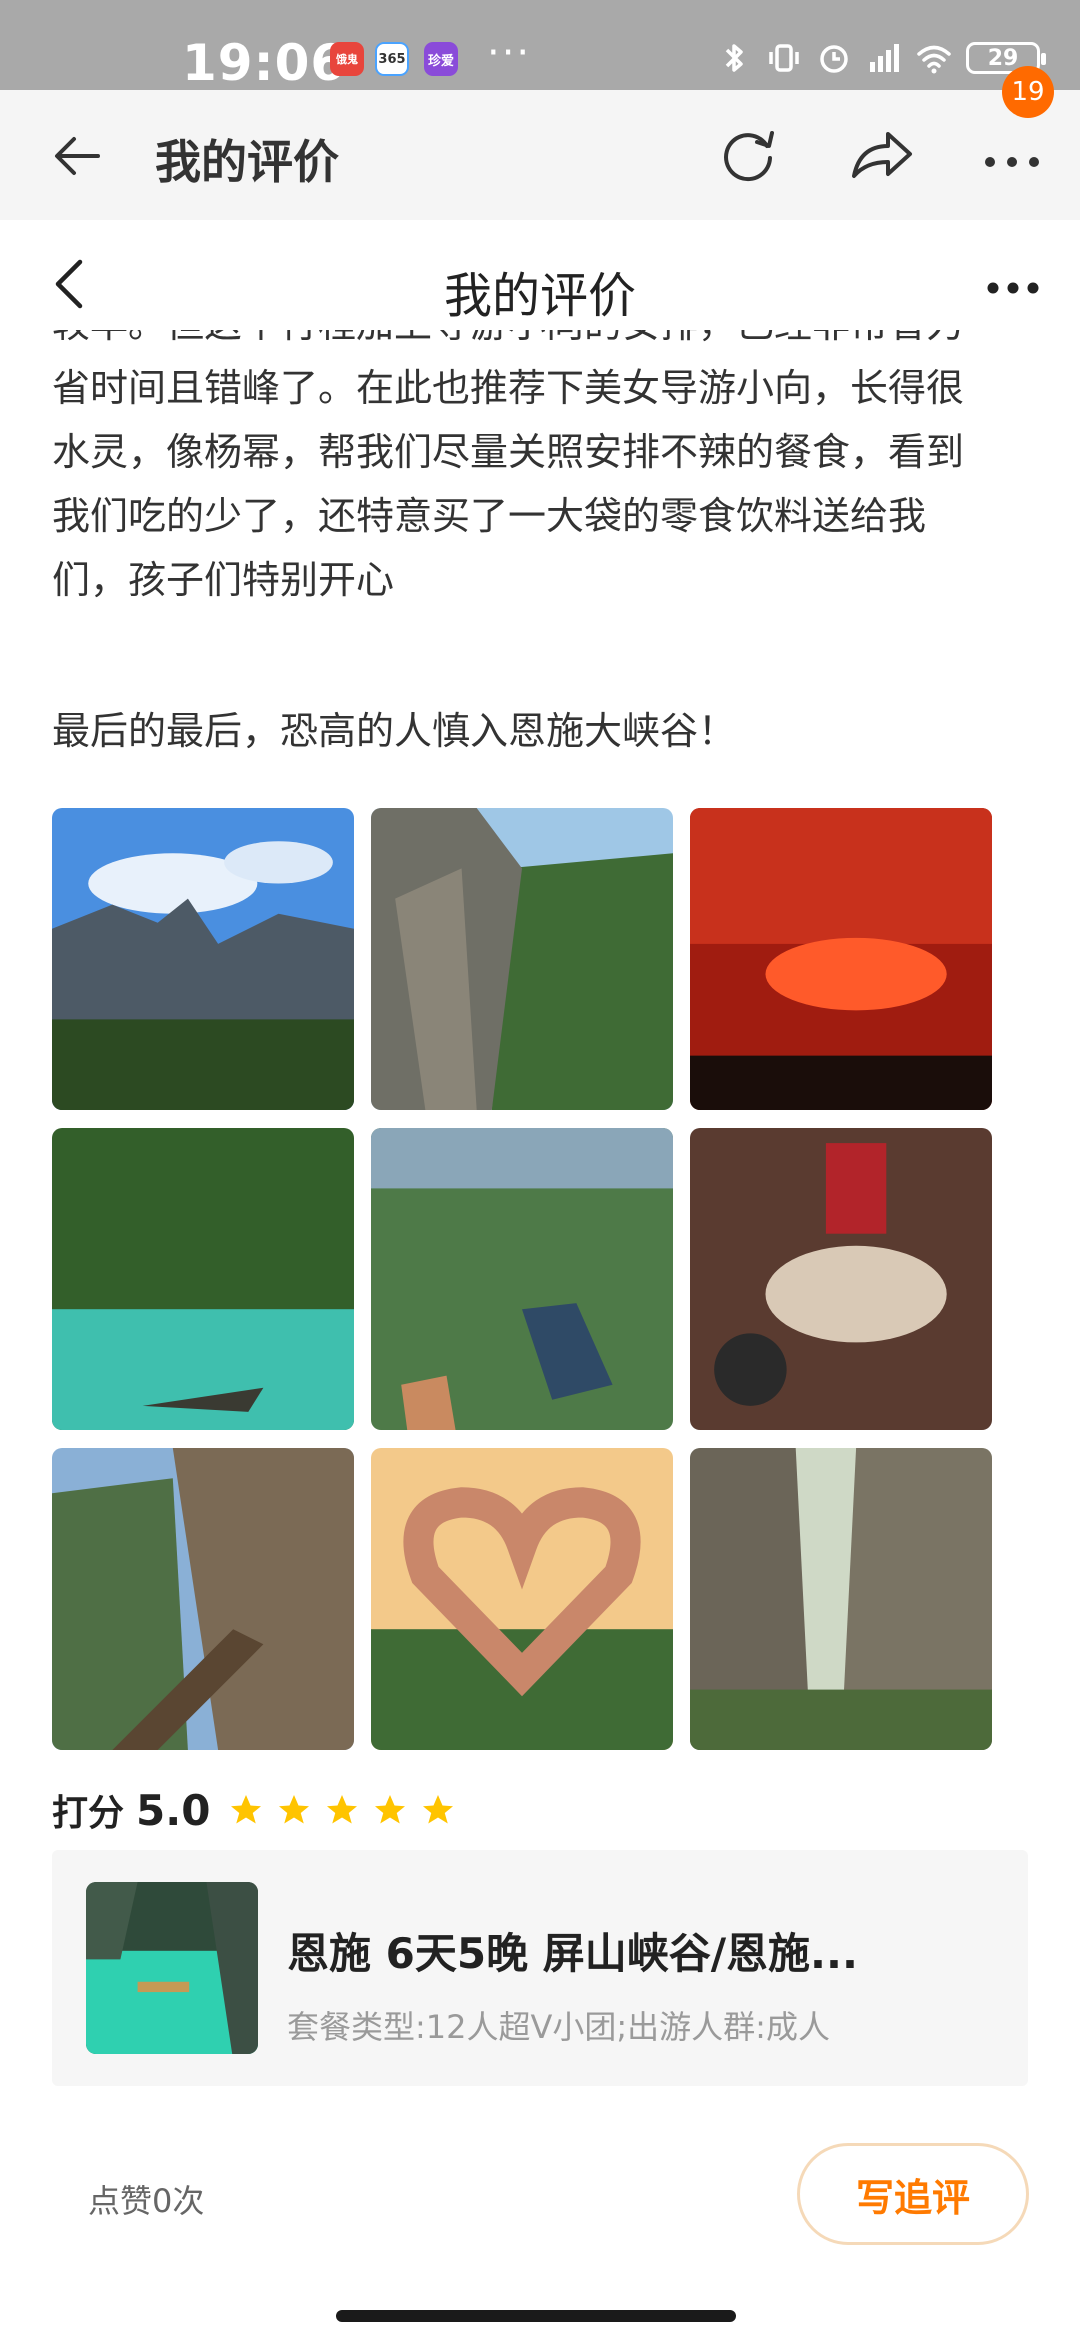 The height and width of the screenshot is (2340, 1080). Describe the element at coordinates (392, 59) in the screenshot. I see `calendar-app-icon: 365` at that location.